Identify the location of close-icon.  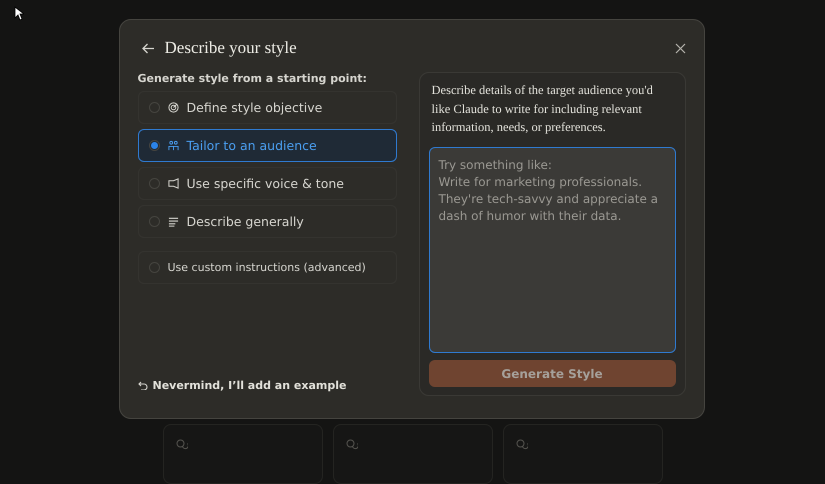
(680, 48).